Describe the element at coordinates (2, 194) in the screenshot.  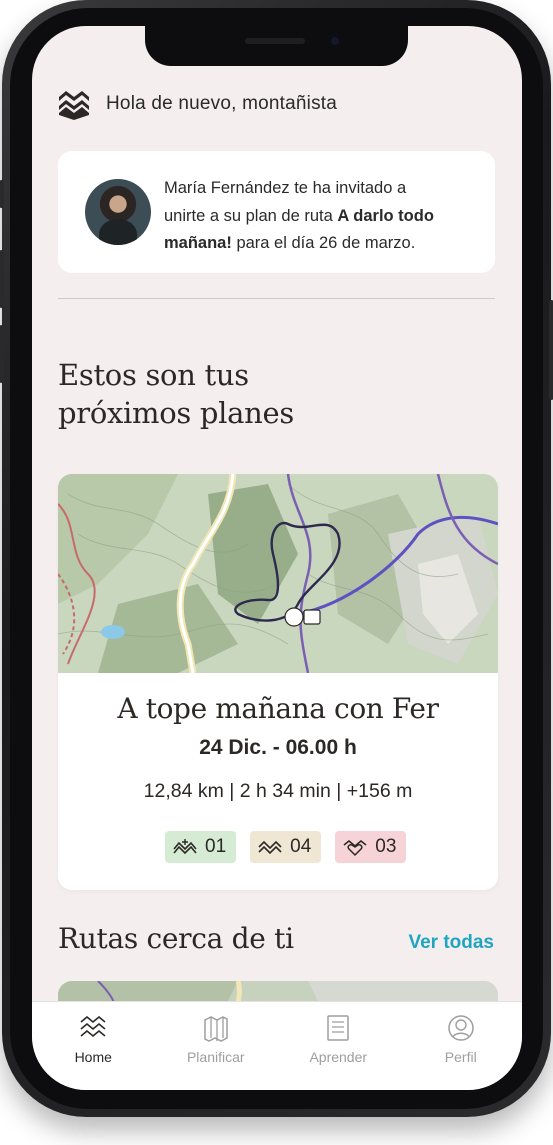
I see `side-button` at that location.